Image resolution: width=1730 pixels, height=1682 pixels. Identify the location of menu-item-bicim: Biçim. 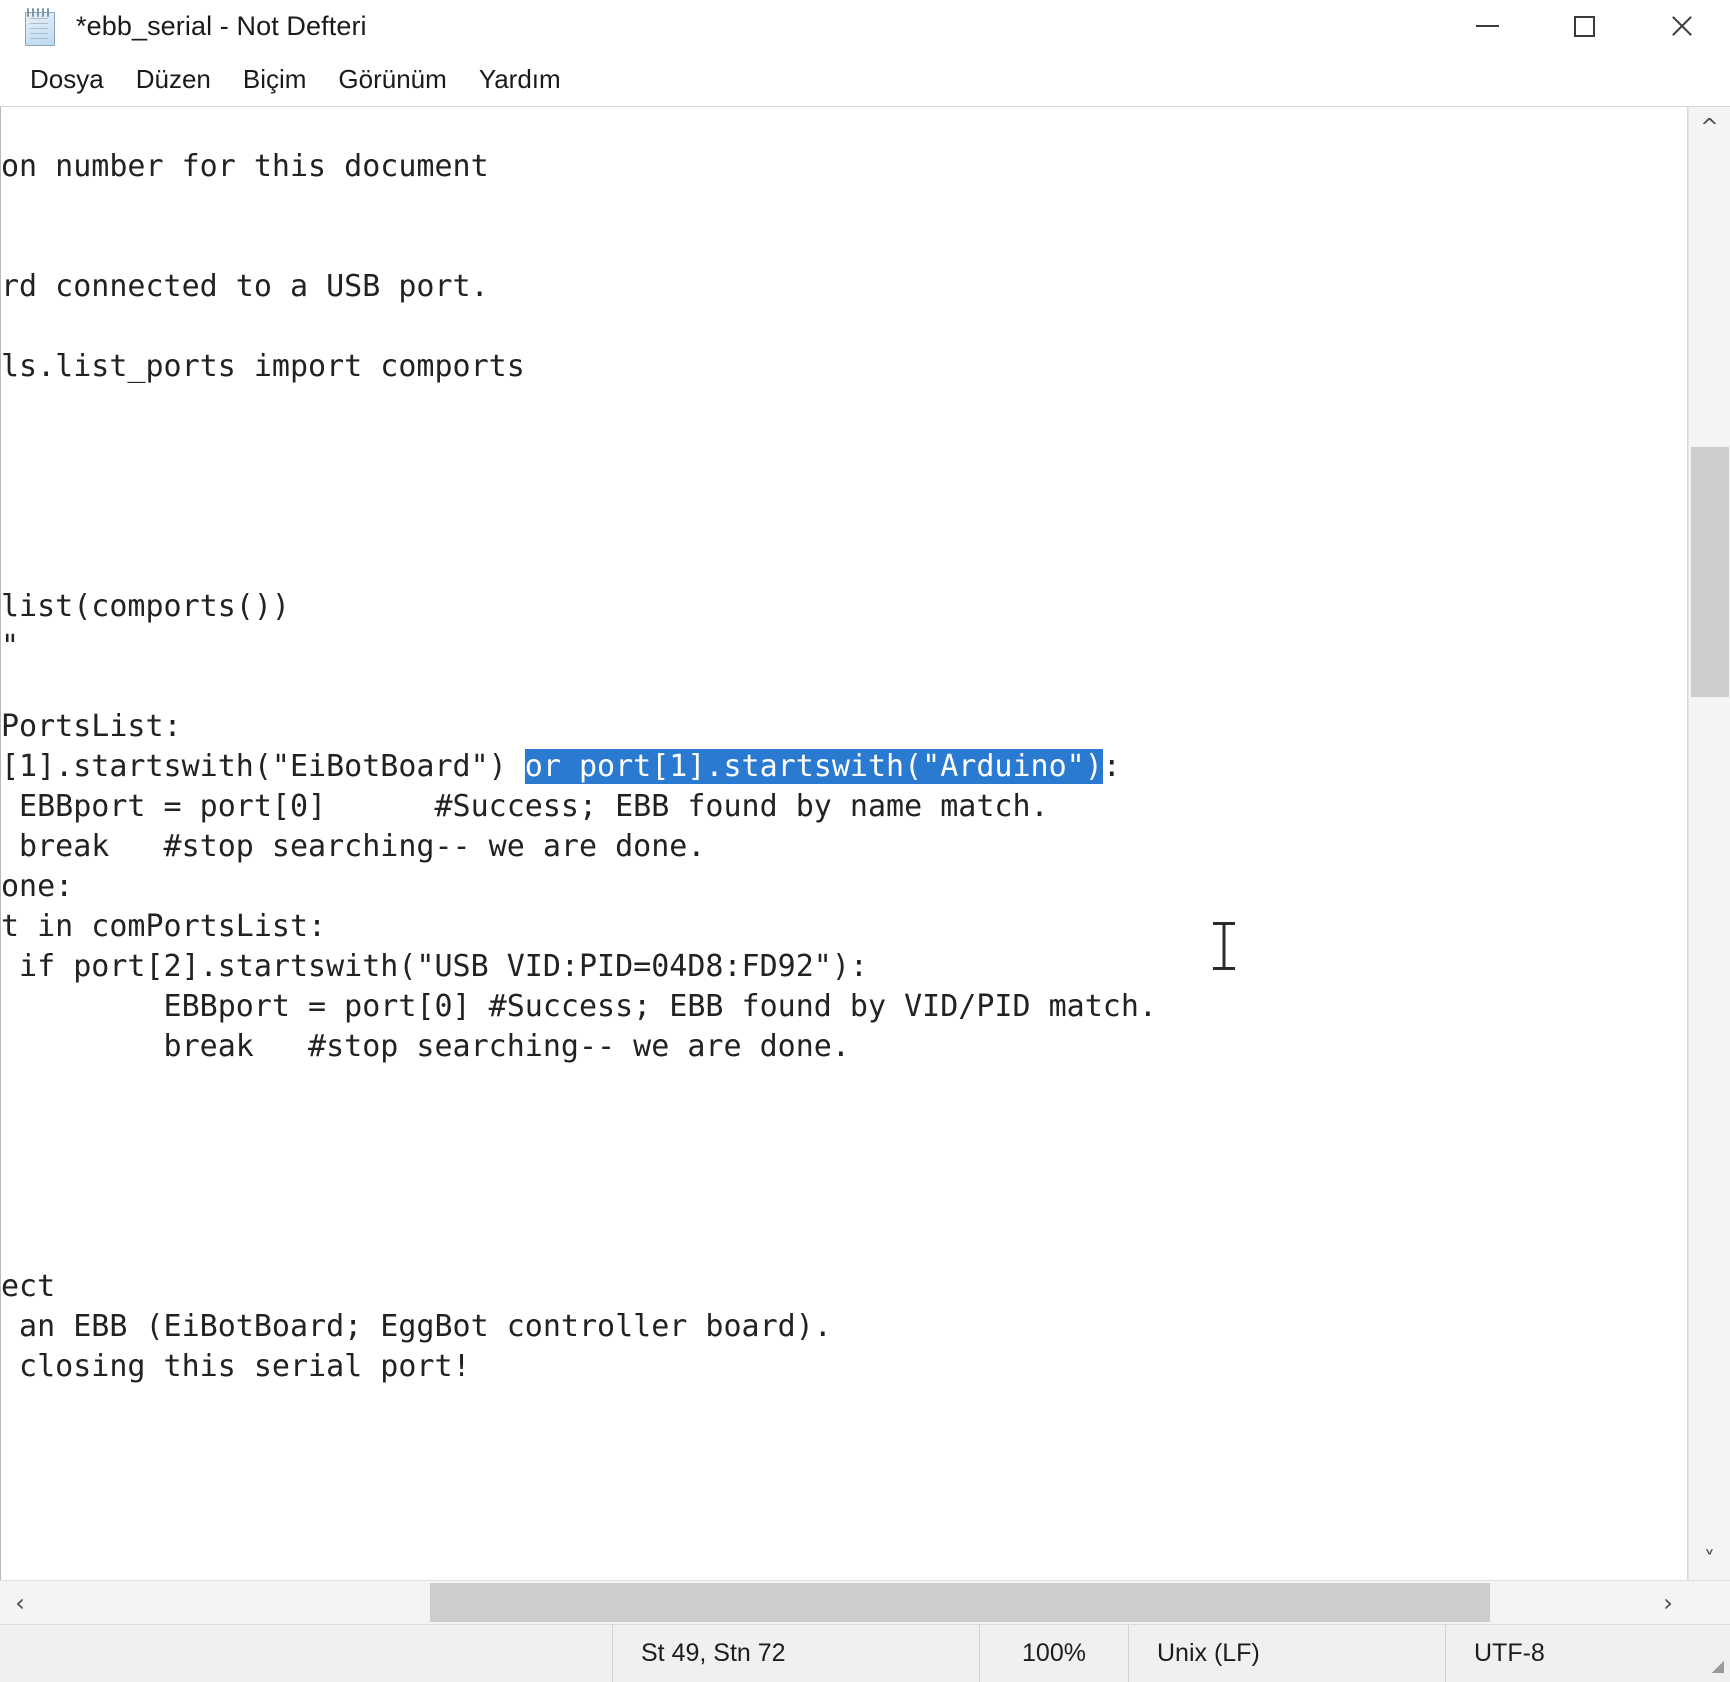
(275, 79).